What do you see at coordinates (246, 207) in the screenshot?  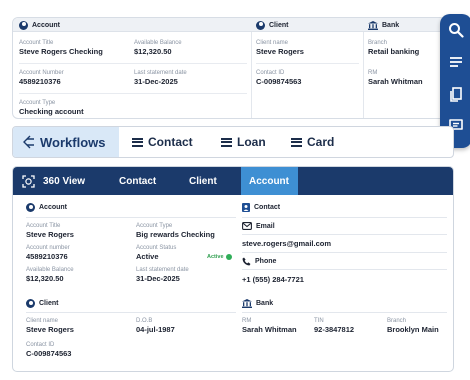 I see `contact-card-icon` at bounding box center [246, 207].